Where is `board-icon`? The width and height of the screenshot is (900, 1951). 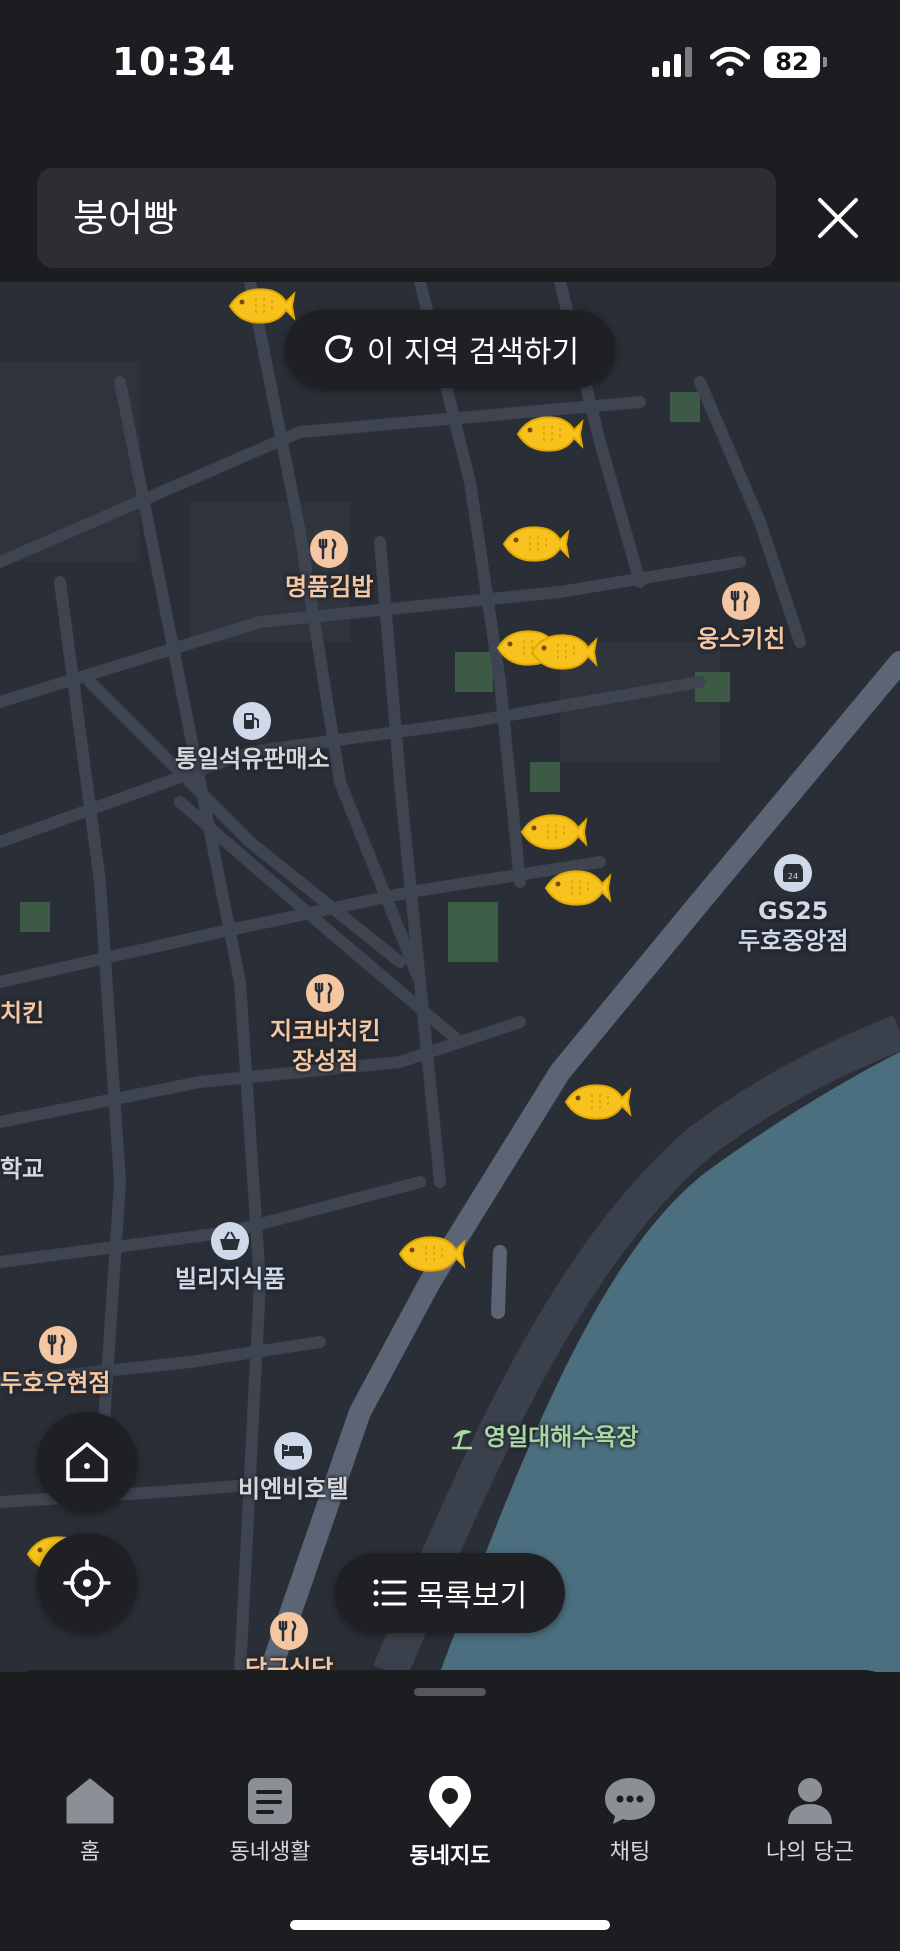 board-icon is located at coordinates (270, 1801).